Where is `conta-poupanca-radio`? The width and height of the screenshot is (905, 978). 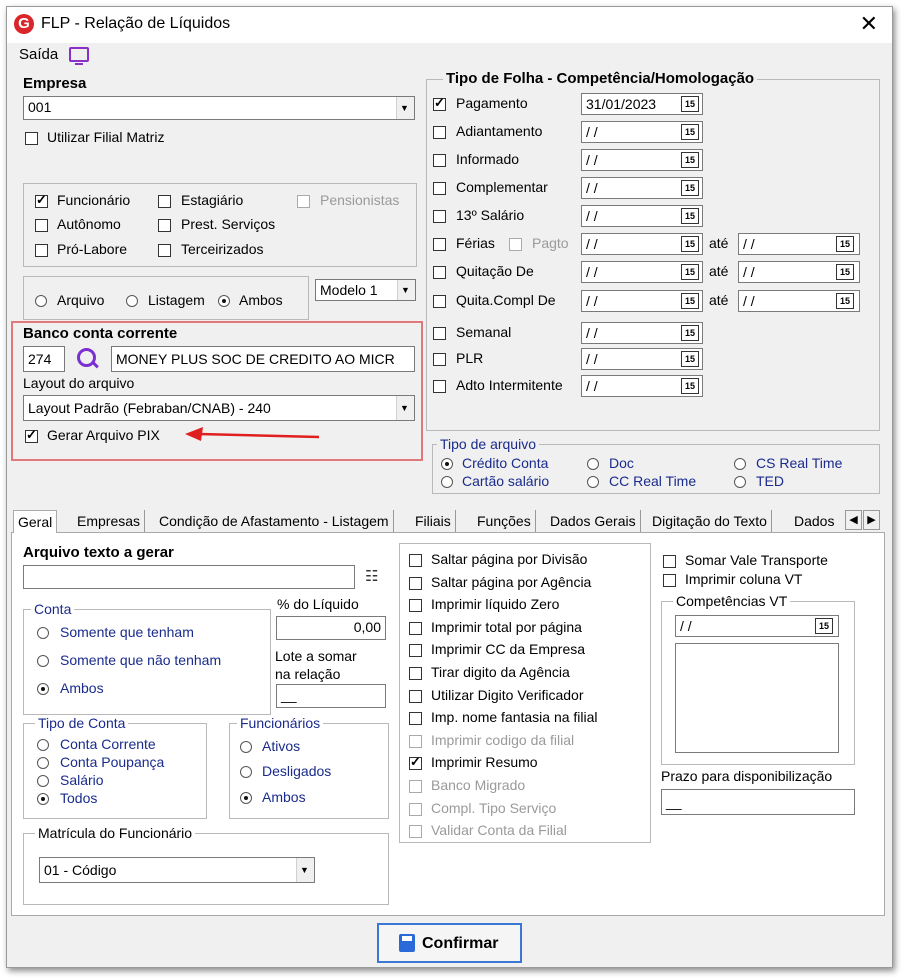
conta-poupanca-radio is located at coordinates (43, 763).